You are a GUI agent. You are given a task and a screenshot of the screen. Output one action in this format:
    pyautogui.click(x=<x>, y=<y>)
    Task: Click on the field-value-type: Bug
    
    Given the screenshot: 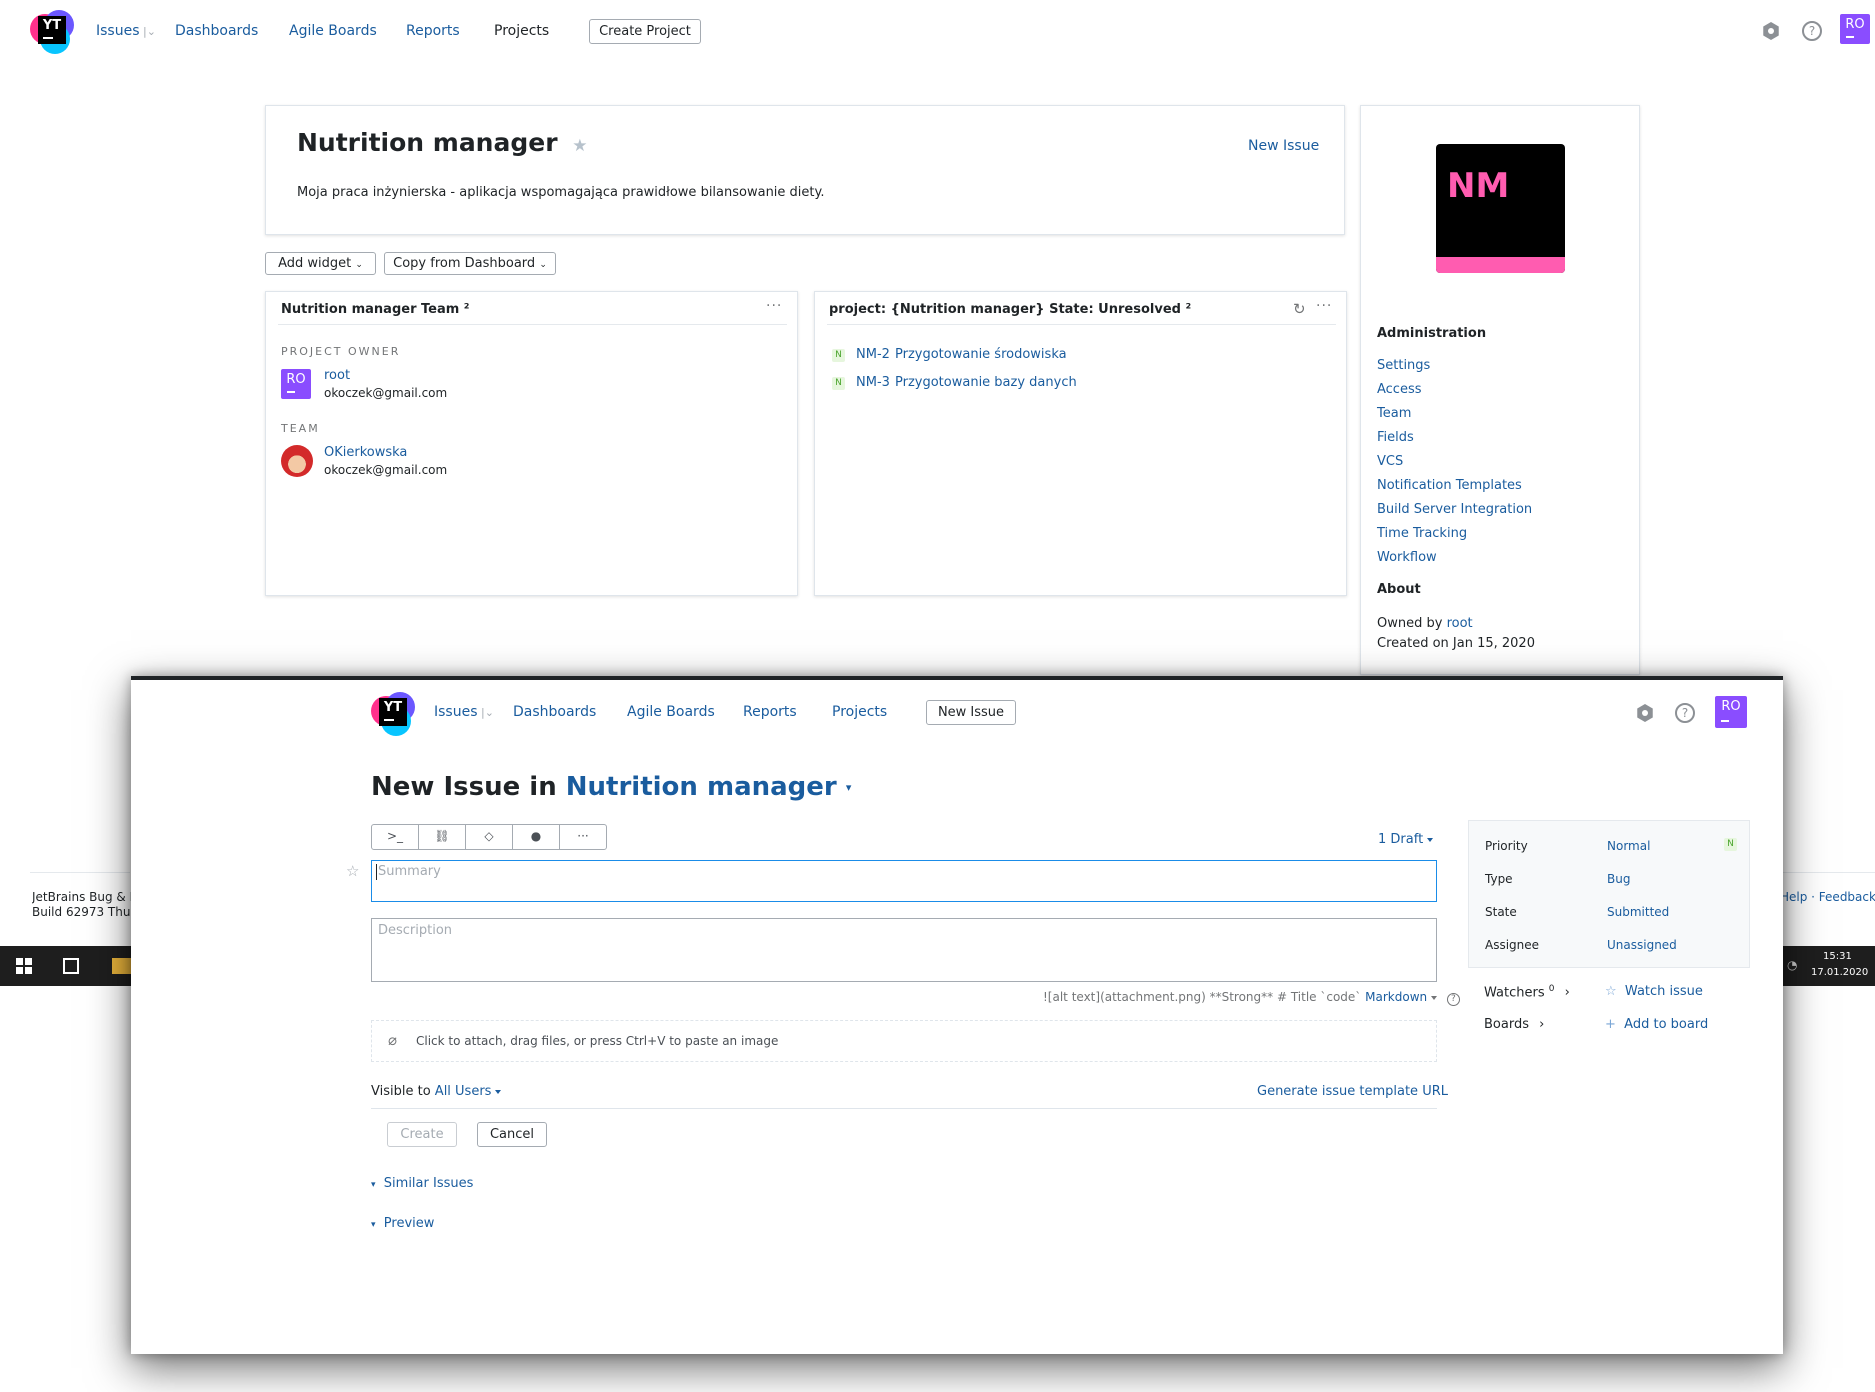 What is the action you would take?
    pyautogui.click(x=1618, y=879)
    